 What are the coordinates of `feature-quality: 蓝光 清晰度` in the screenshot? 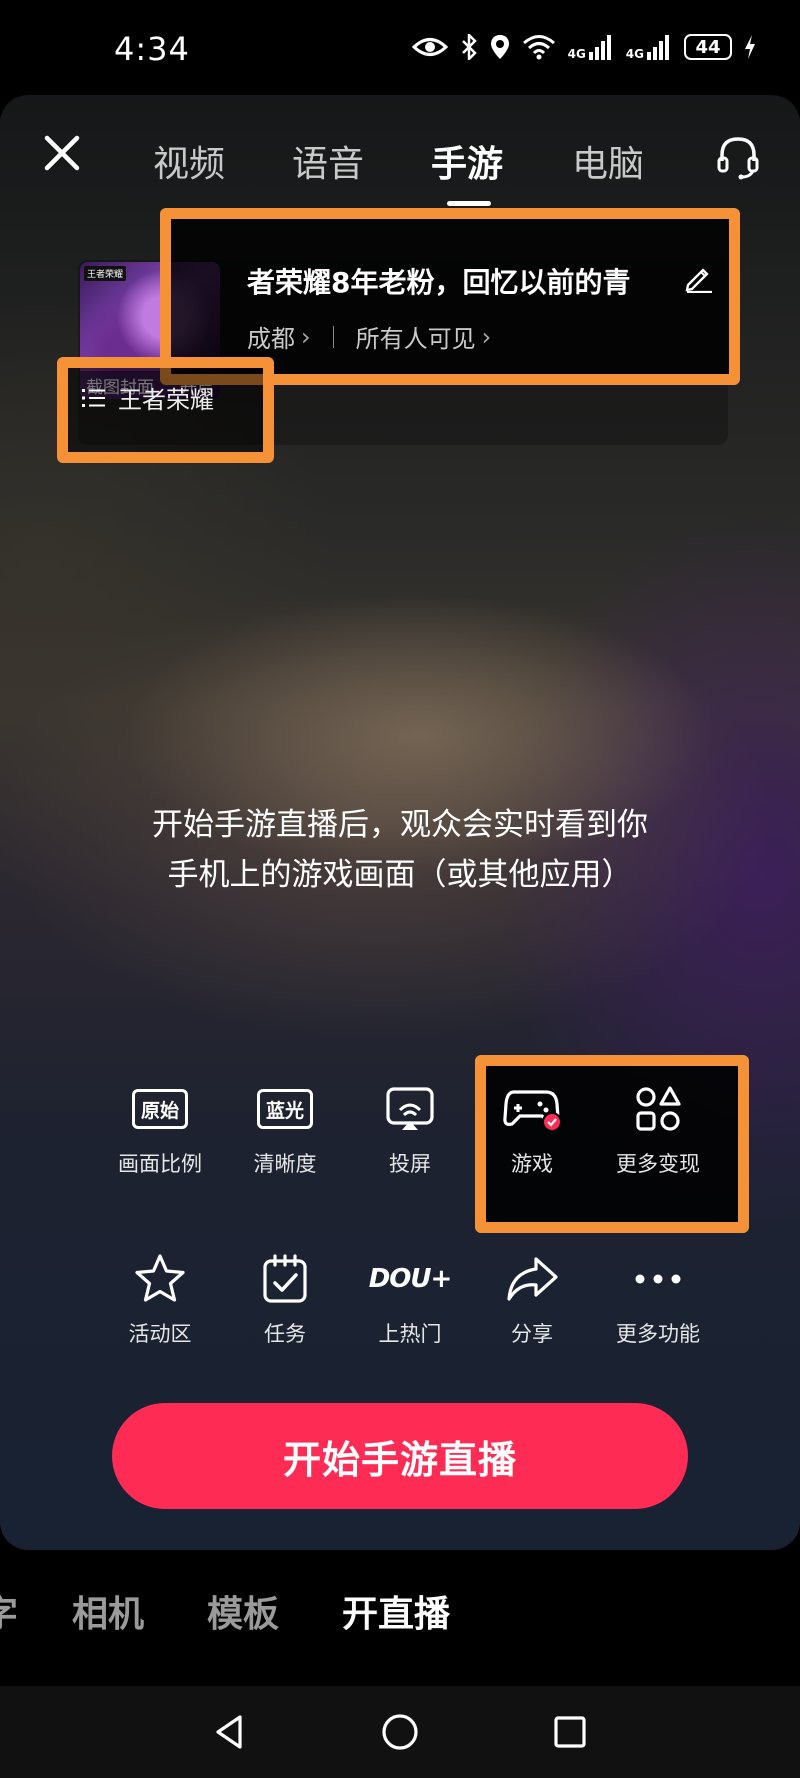 It's located at (285, 1129).